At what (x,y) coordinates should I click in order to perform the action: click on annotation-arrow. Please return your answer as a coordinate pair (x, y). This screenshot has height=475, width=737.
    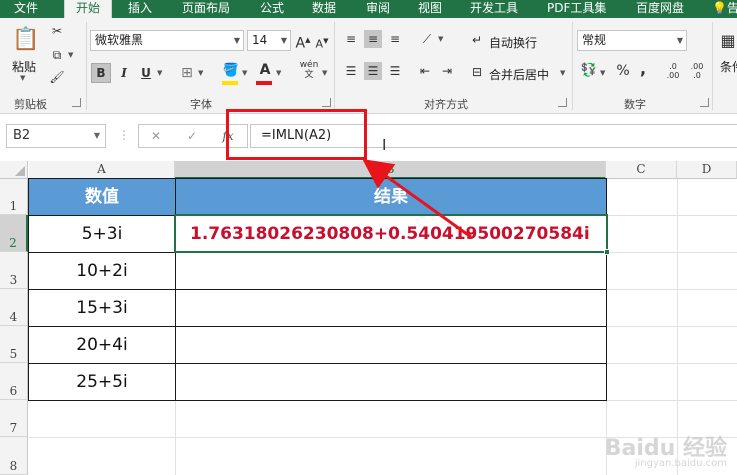
    Looking at the image, I should click on (417, 199).